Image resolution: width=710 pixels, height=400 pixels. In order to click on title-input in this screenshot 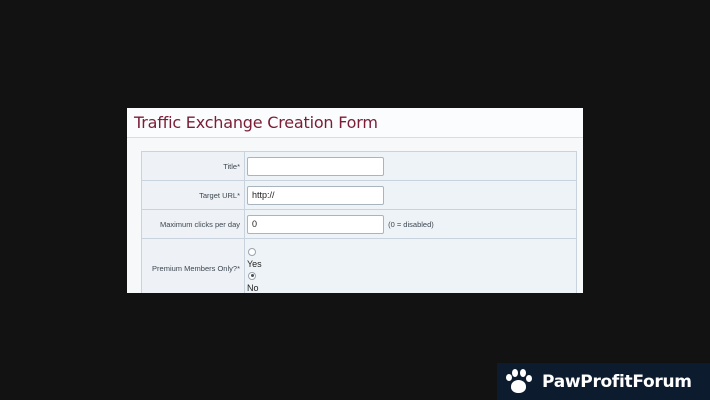, I will do `click(315, 166)`.